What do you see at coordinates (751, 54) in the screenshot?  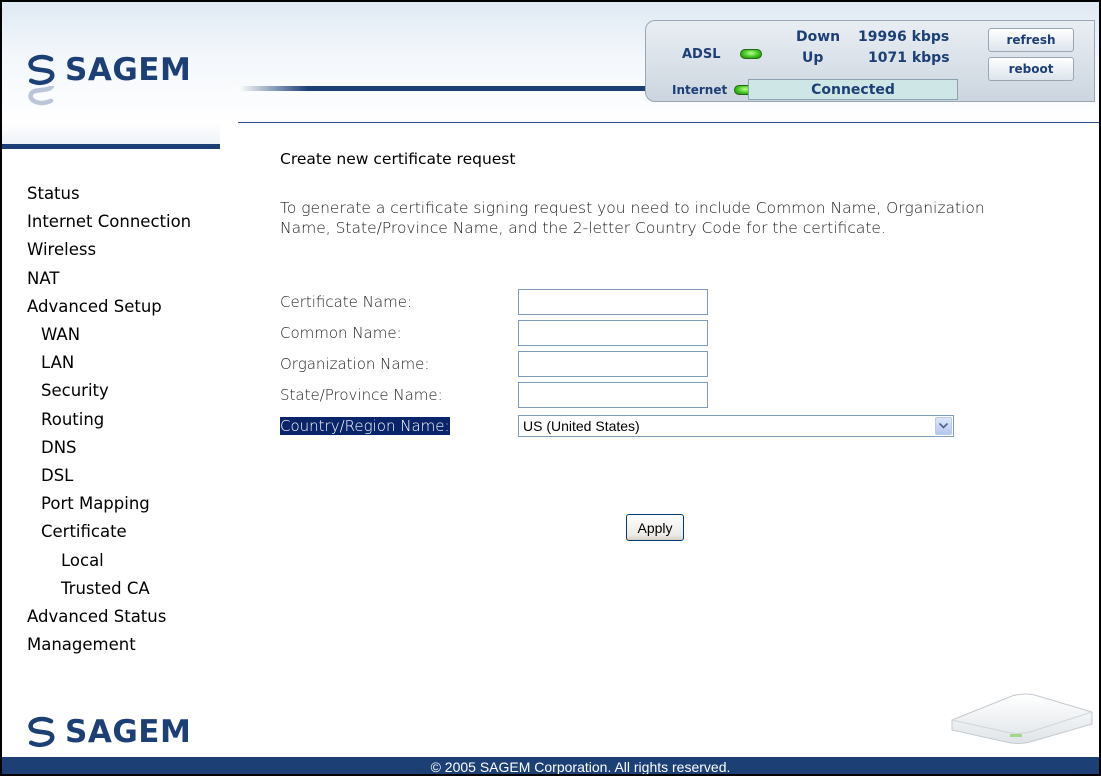 I see `adsl-led-icon` at bounding box center [751, 54].